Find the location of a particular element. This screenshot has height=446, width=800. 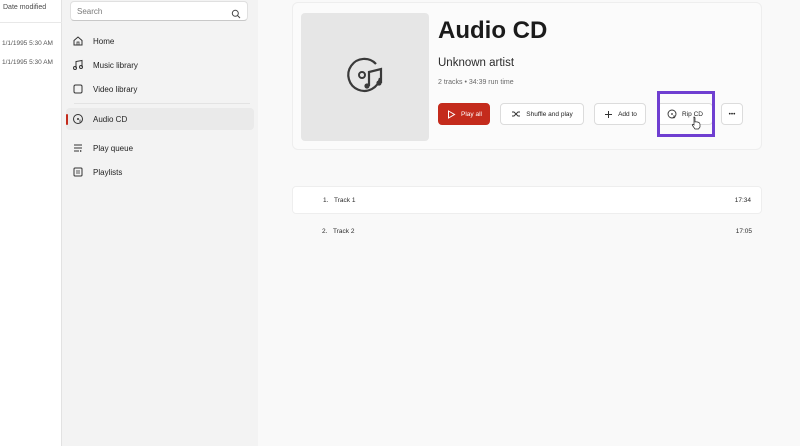

track-list: 1. Track 1 17:34 2. Track 2 17:05 is located at coordinates (527, 216).